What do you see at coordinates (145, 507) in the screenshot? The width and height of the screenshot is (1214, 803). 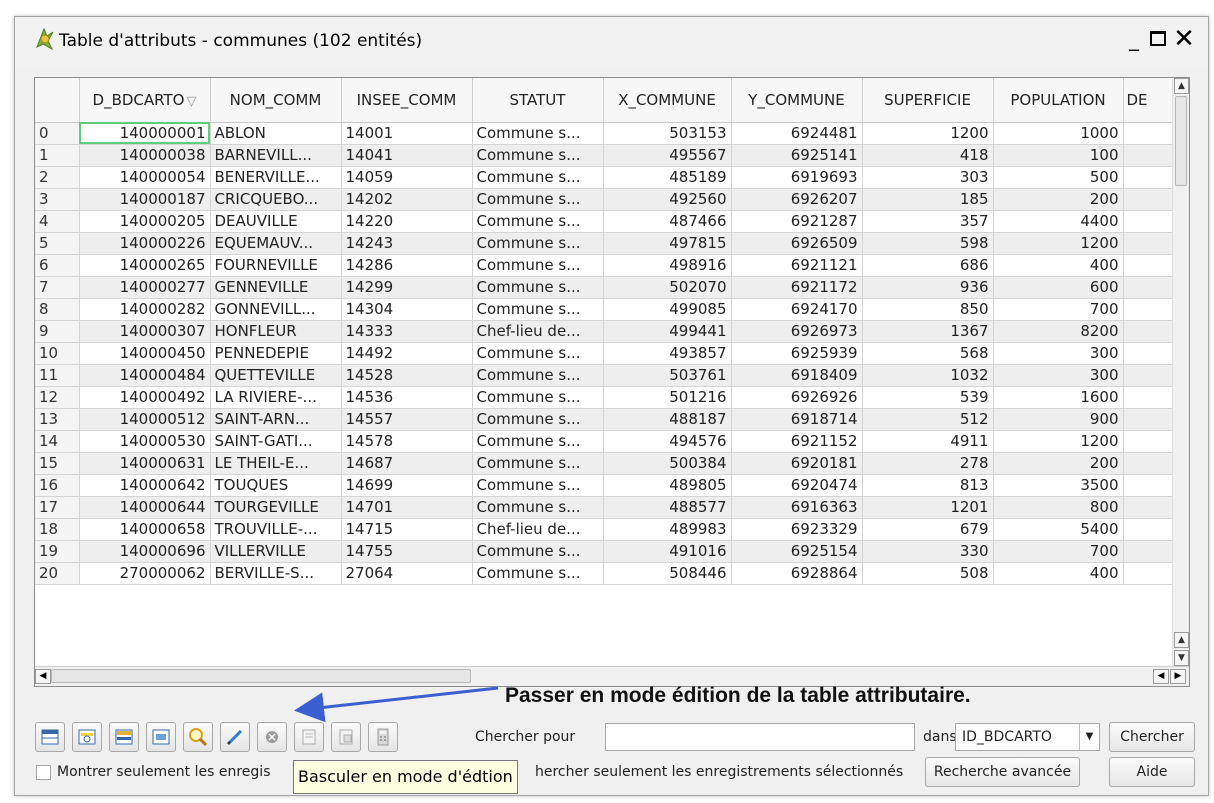 I see `table-cell: 140000644` at bounding box center [145, 507].